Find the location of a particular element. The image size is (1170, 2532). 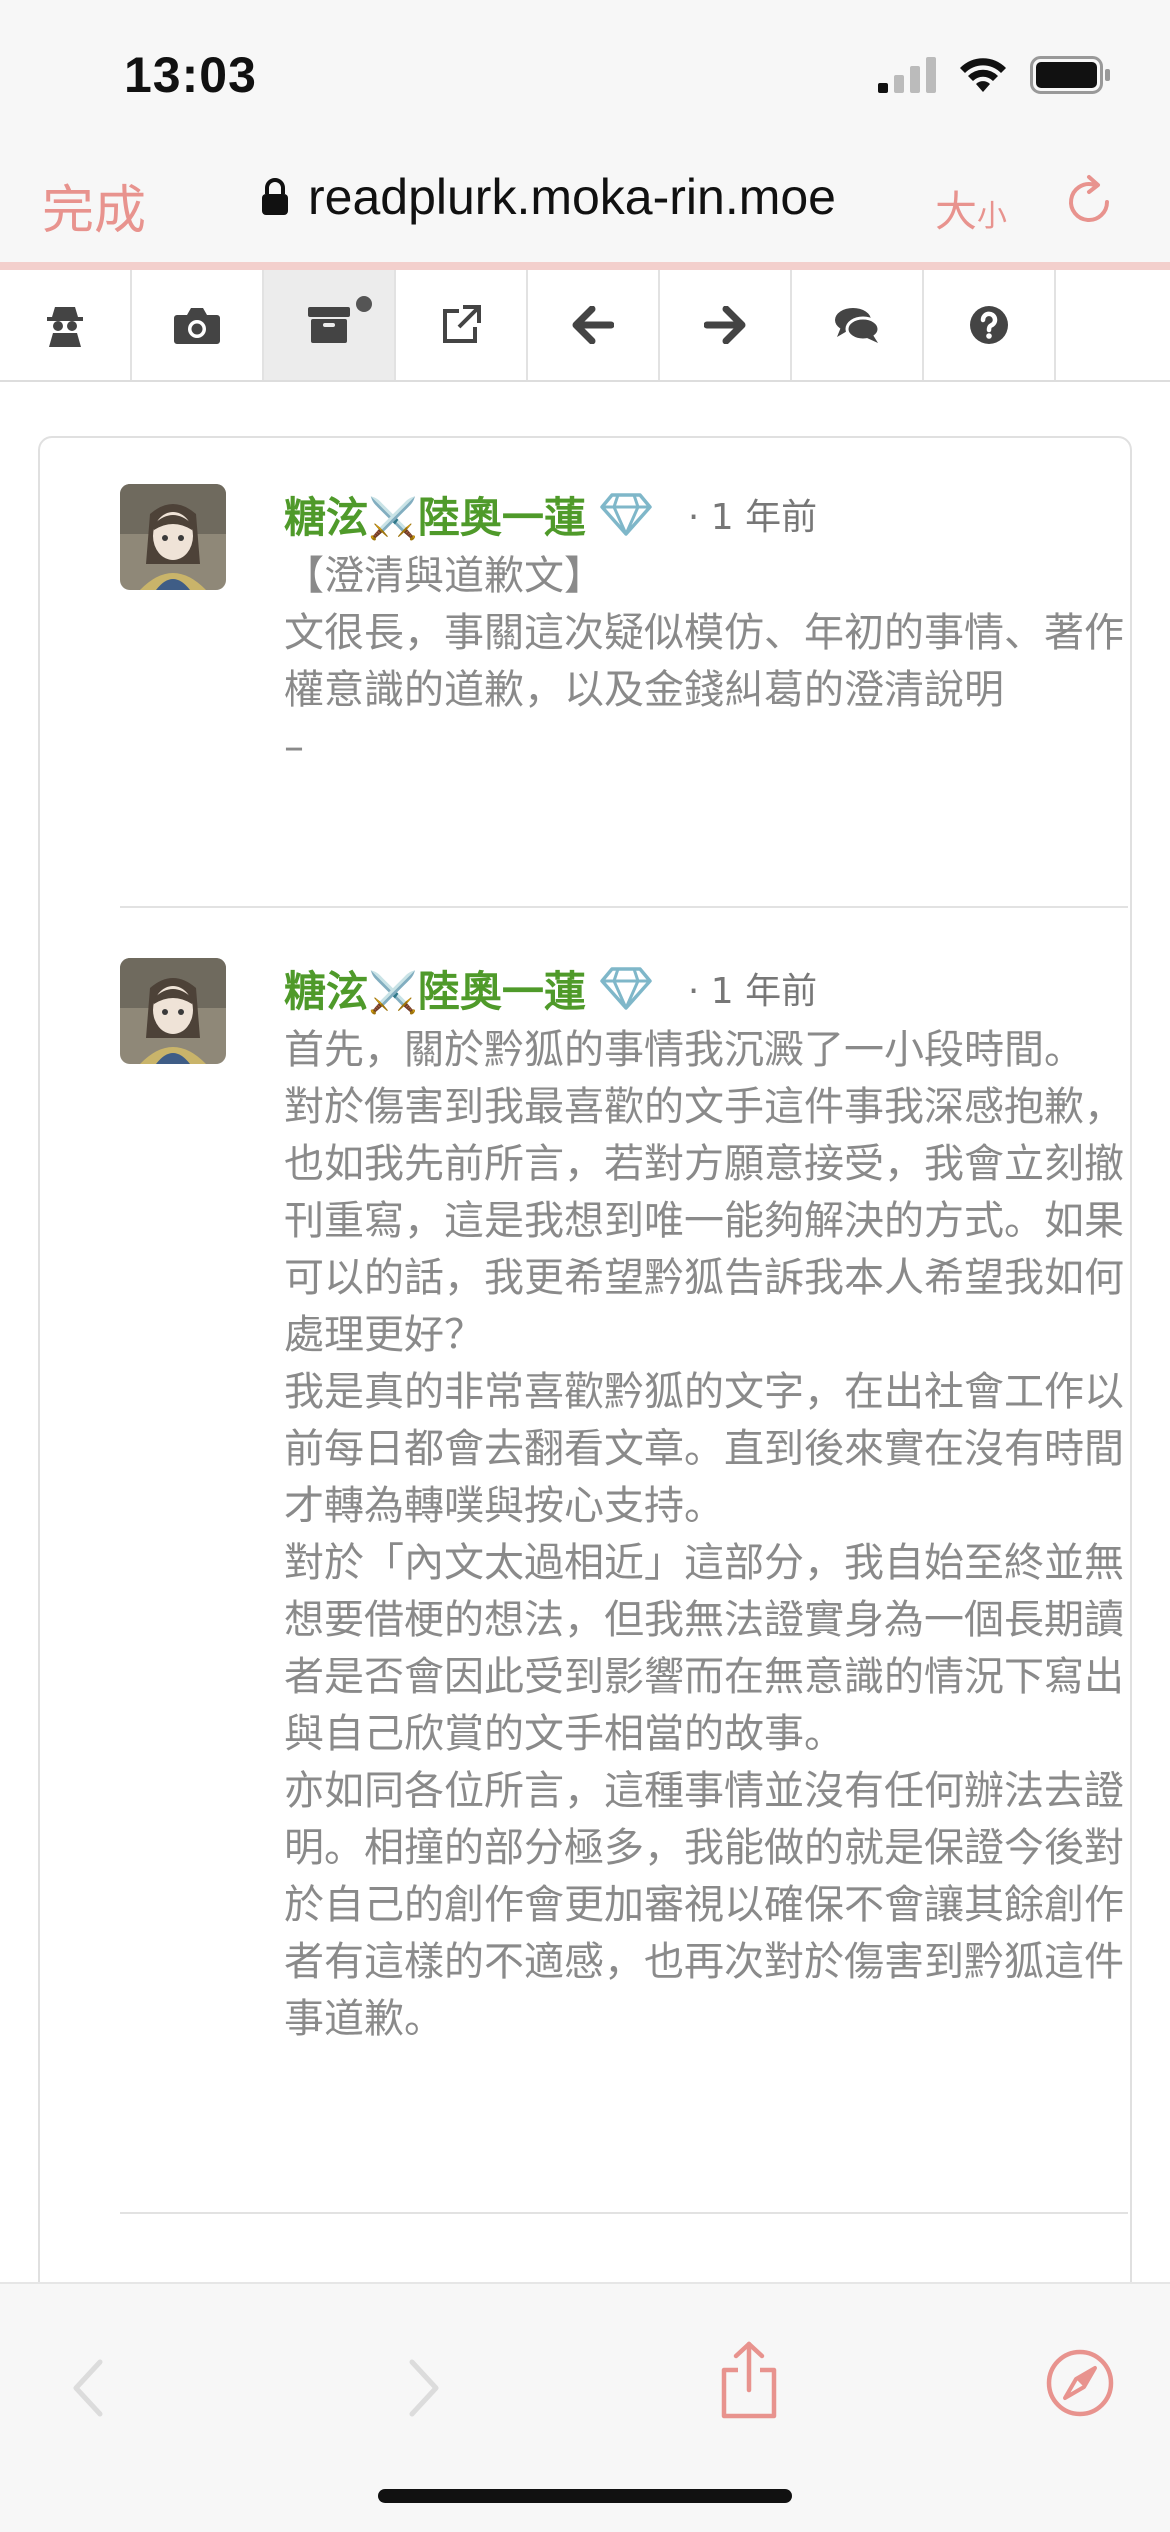

forward-arrow-button is located at coordinates (726, 325).